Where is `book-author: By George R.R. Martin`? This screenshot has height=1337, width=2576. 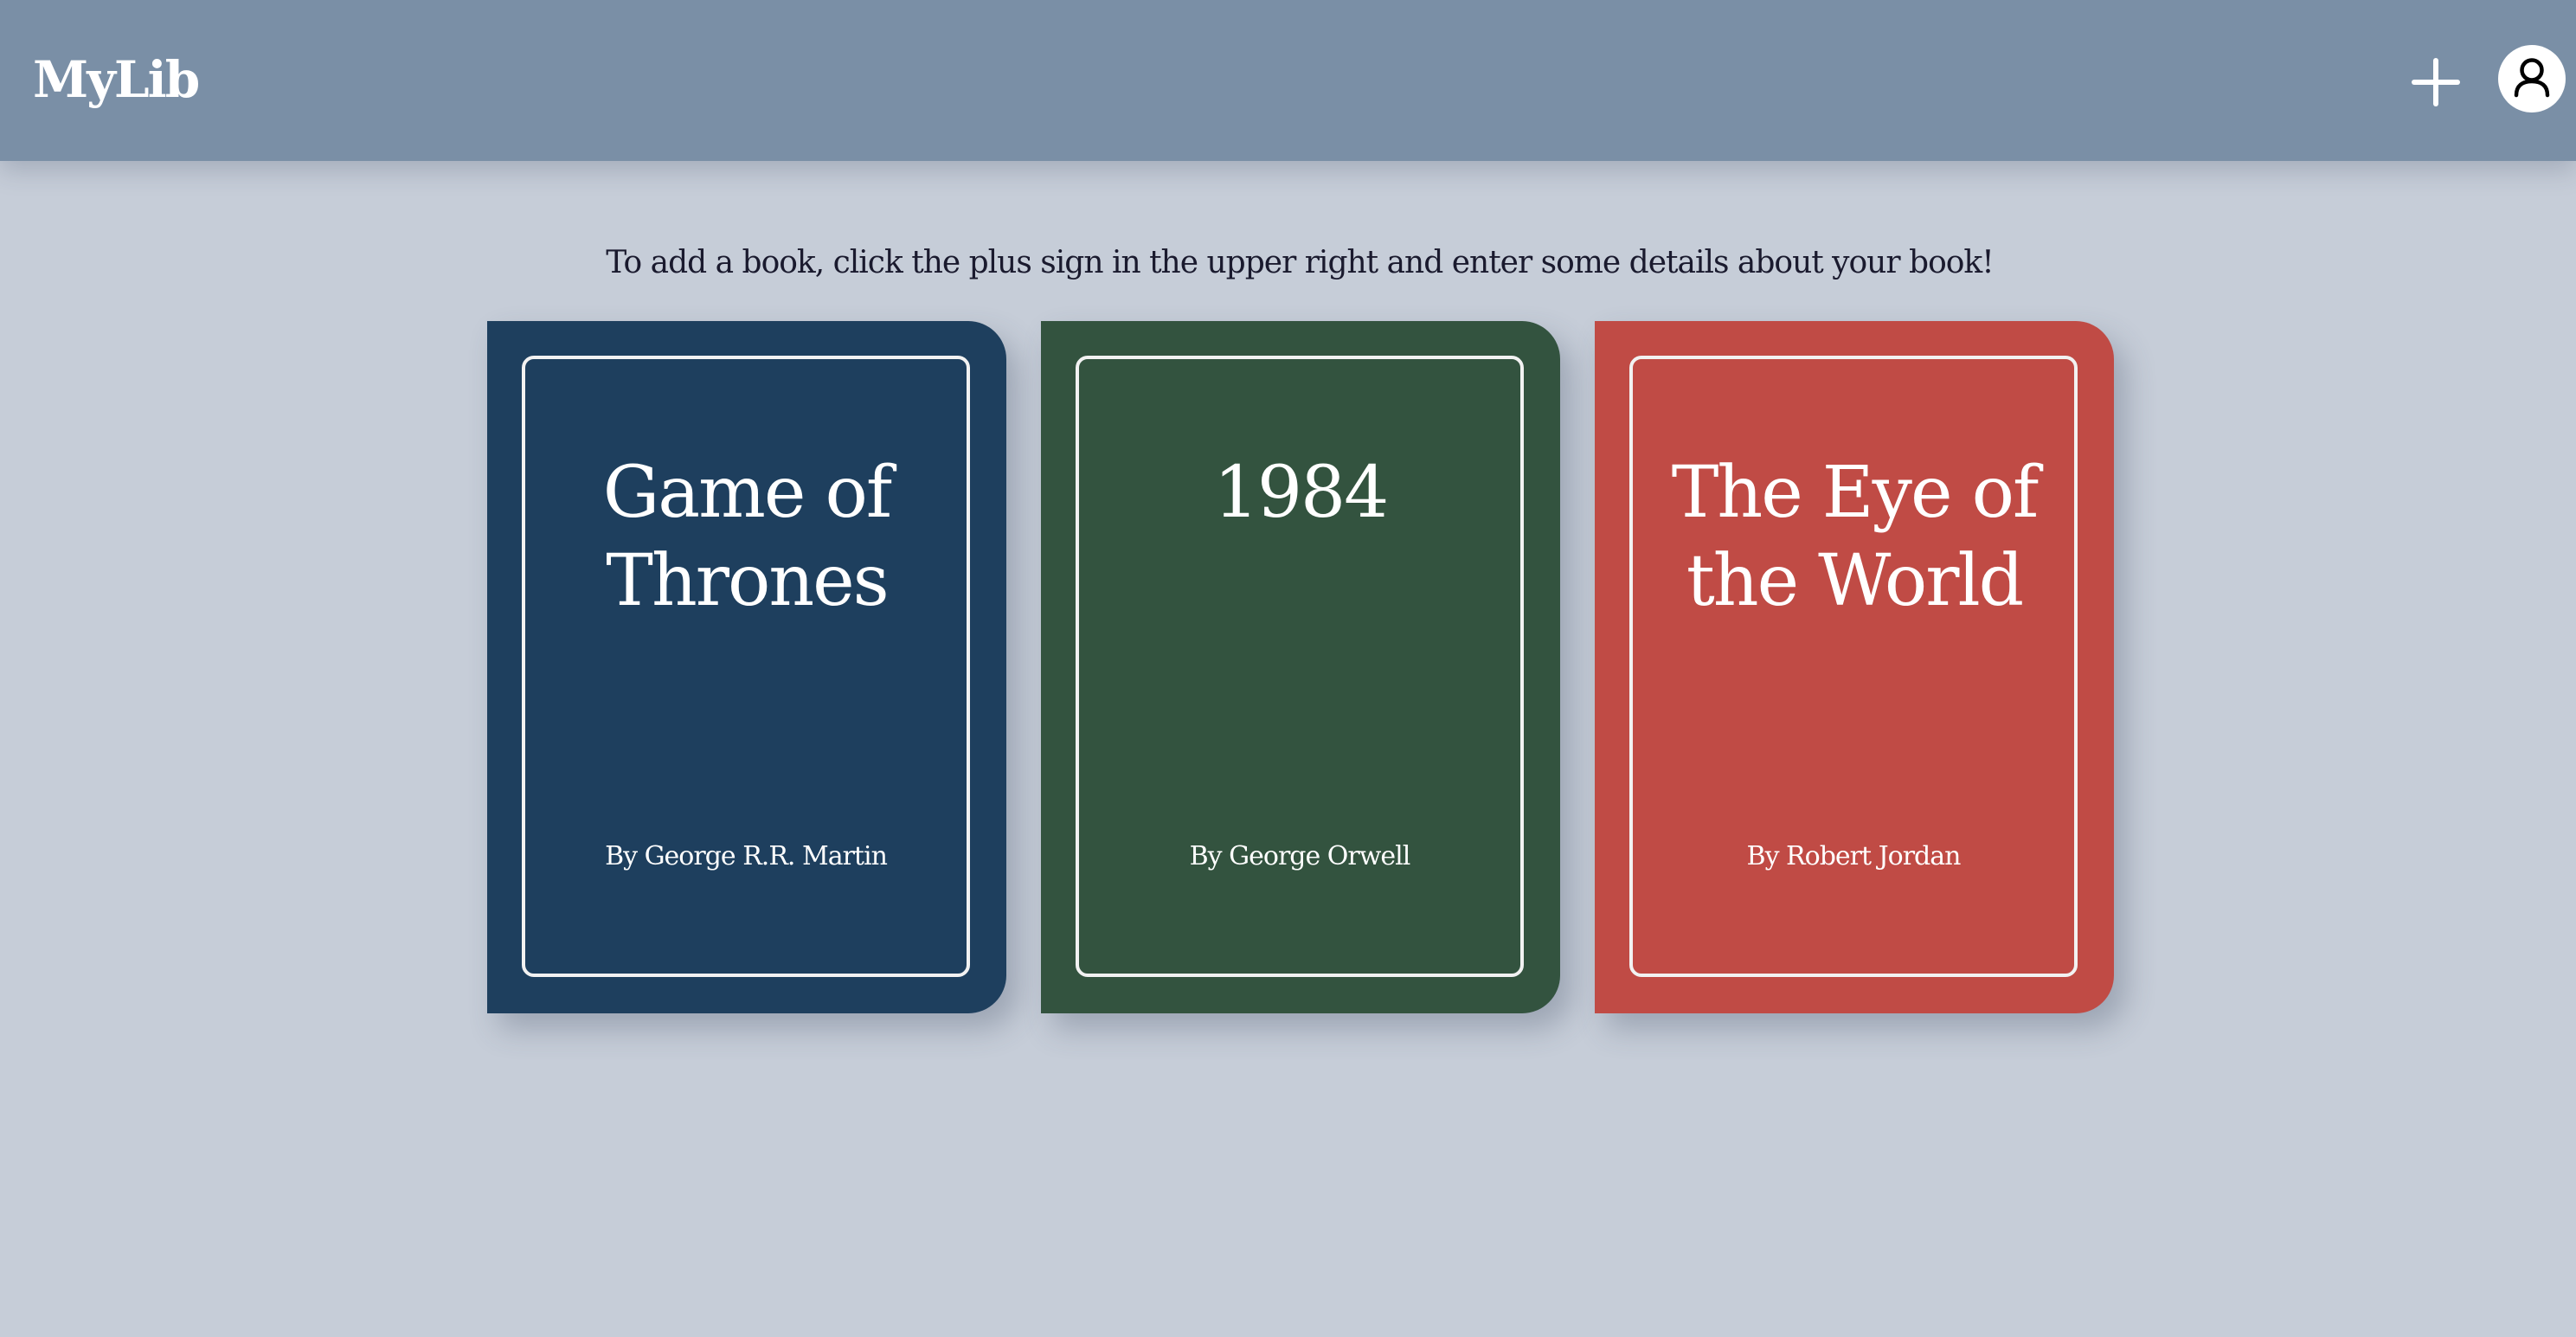 book-author: By George R.R. Martin is located at coordinates (746, 856).